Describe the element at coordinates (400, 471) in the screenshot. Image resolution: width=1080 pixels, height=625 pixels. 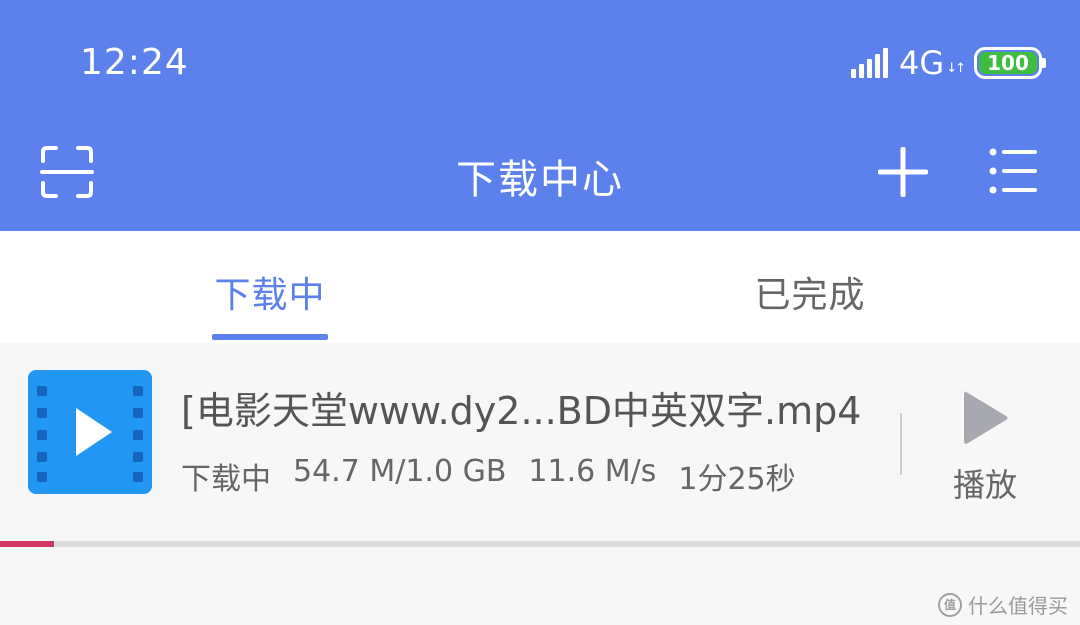
I see `download-size: 54.7 M/1.0 GB` at that location.